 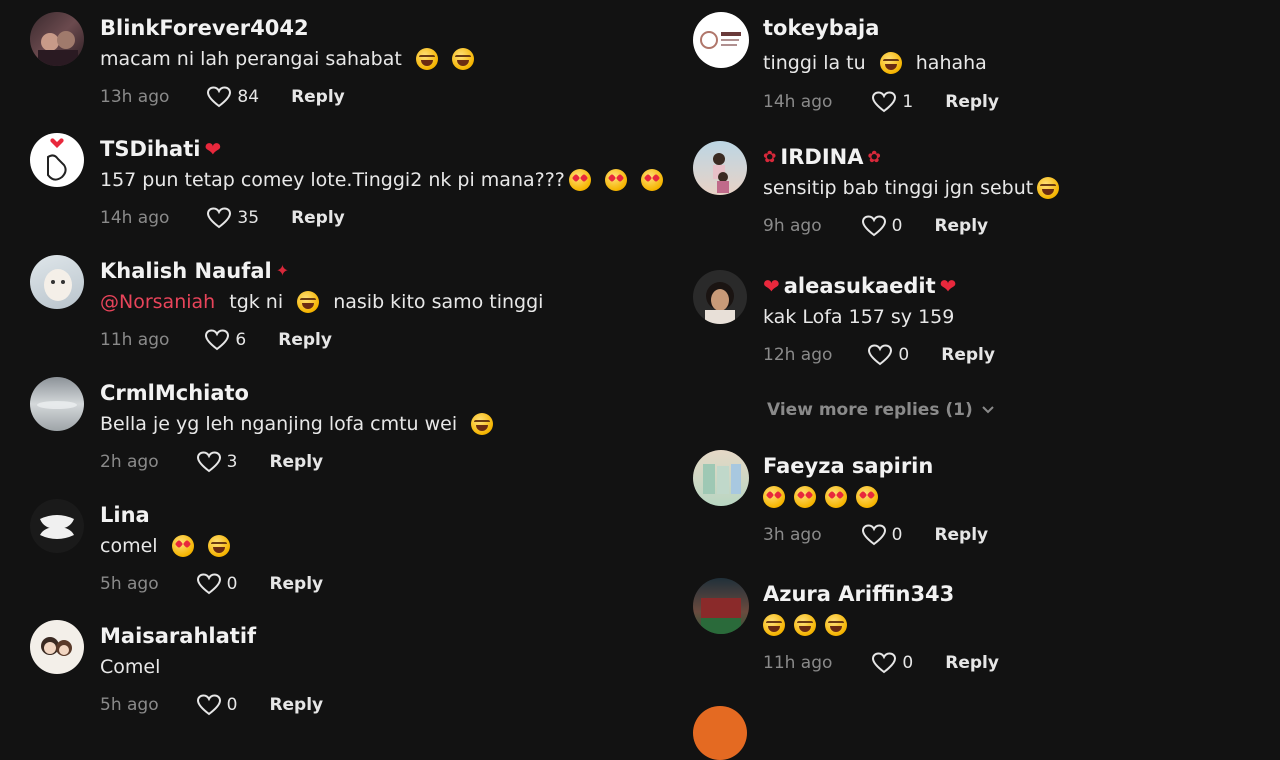 I want to click on username: CrmlMchiato, so click(x=174, y=393).